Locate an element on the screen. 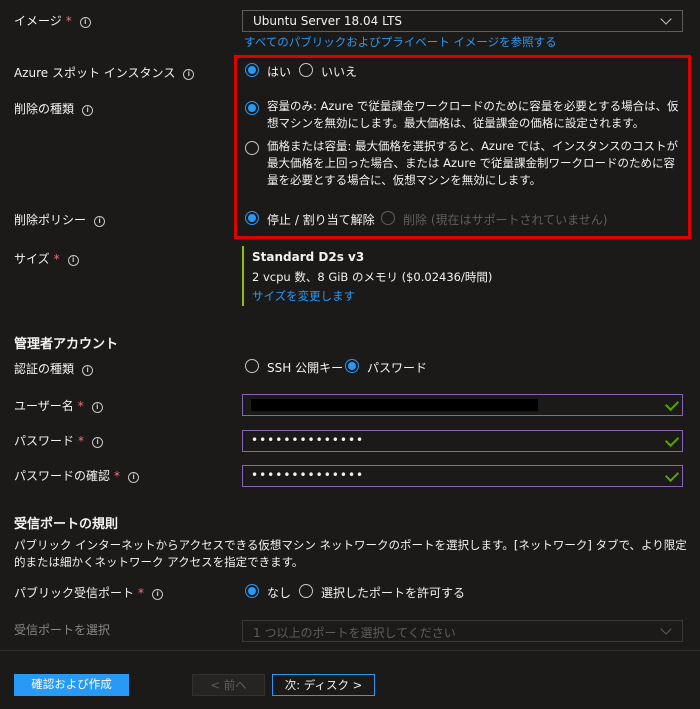 The height and width of the screenshot is (709, 700). size-label: サイズ * i is located at coordinates (46, 258).